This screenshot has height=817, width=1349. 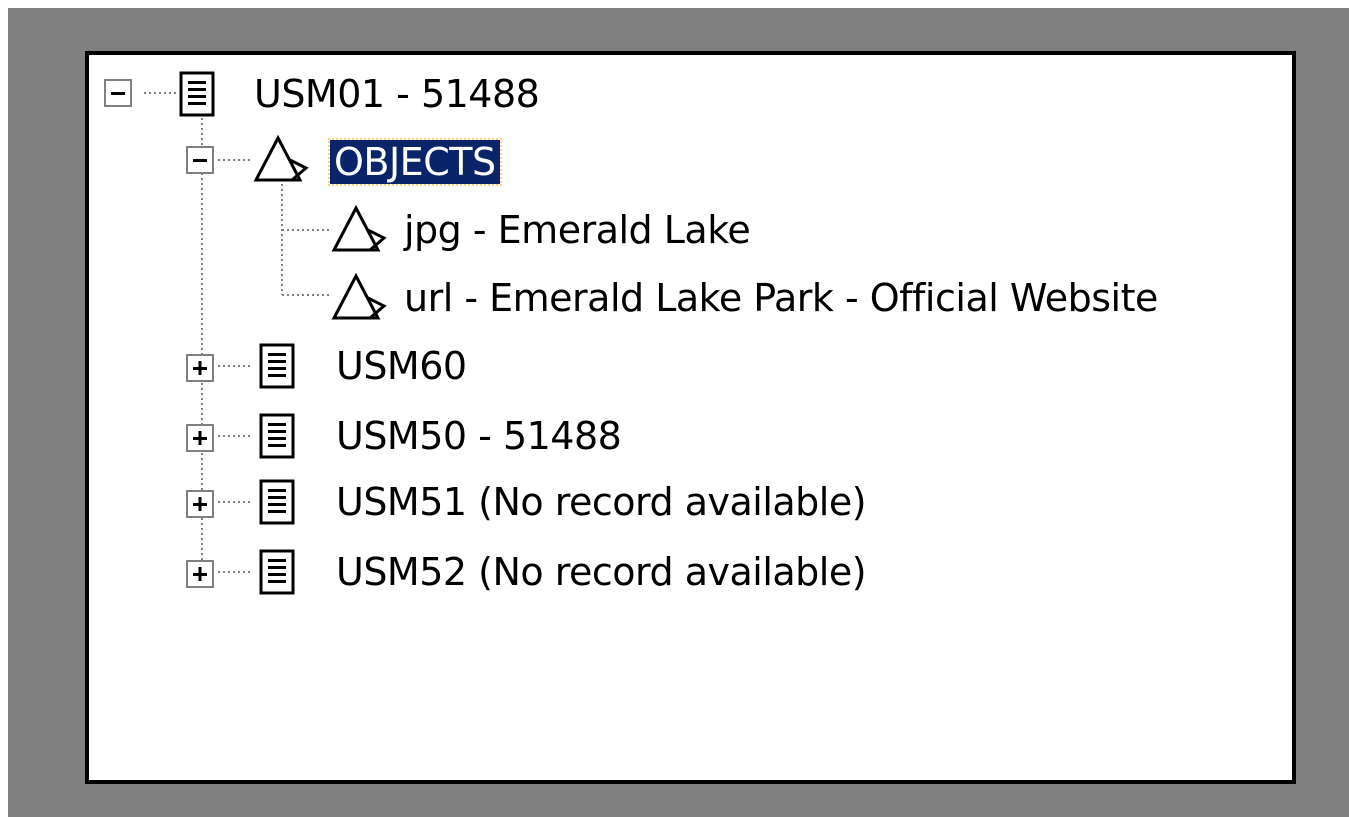 I want to click on tree-node-label-selected: OBJECTS, so click(x=415, y=162).